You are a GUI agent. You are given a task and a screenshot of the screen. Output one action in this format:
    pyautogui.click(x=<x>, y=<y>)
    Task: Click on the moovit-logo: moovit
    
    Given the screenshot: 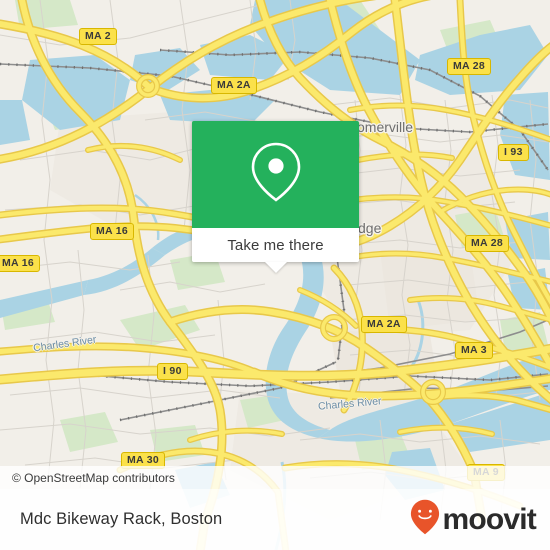 What is the action you would take?
    pyautogui.click(x=473, y=519)
    